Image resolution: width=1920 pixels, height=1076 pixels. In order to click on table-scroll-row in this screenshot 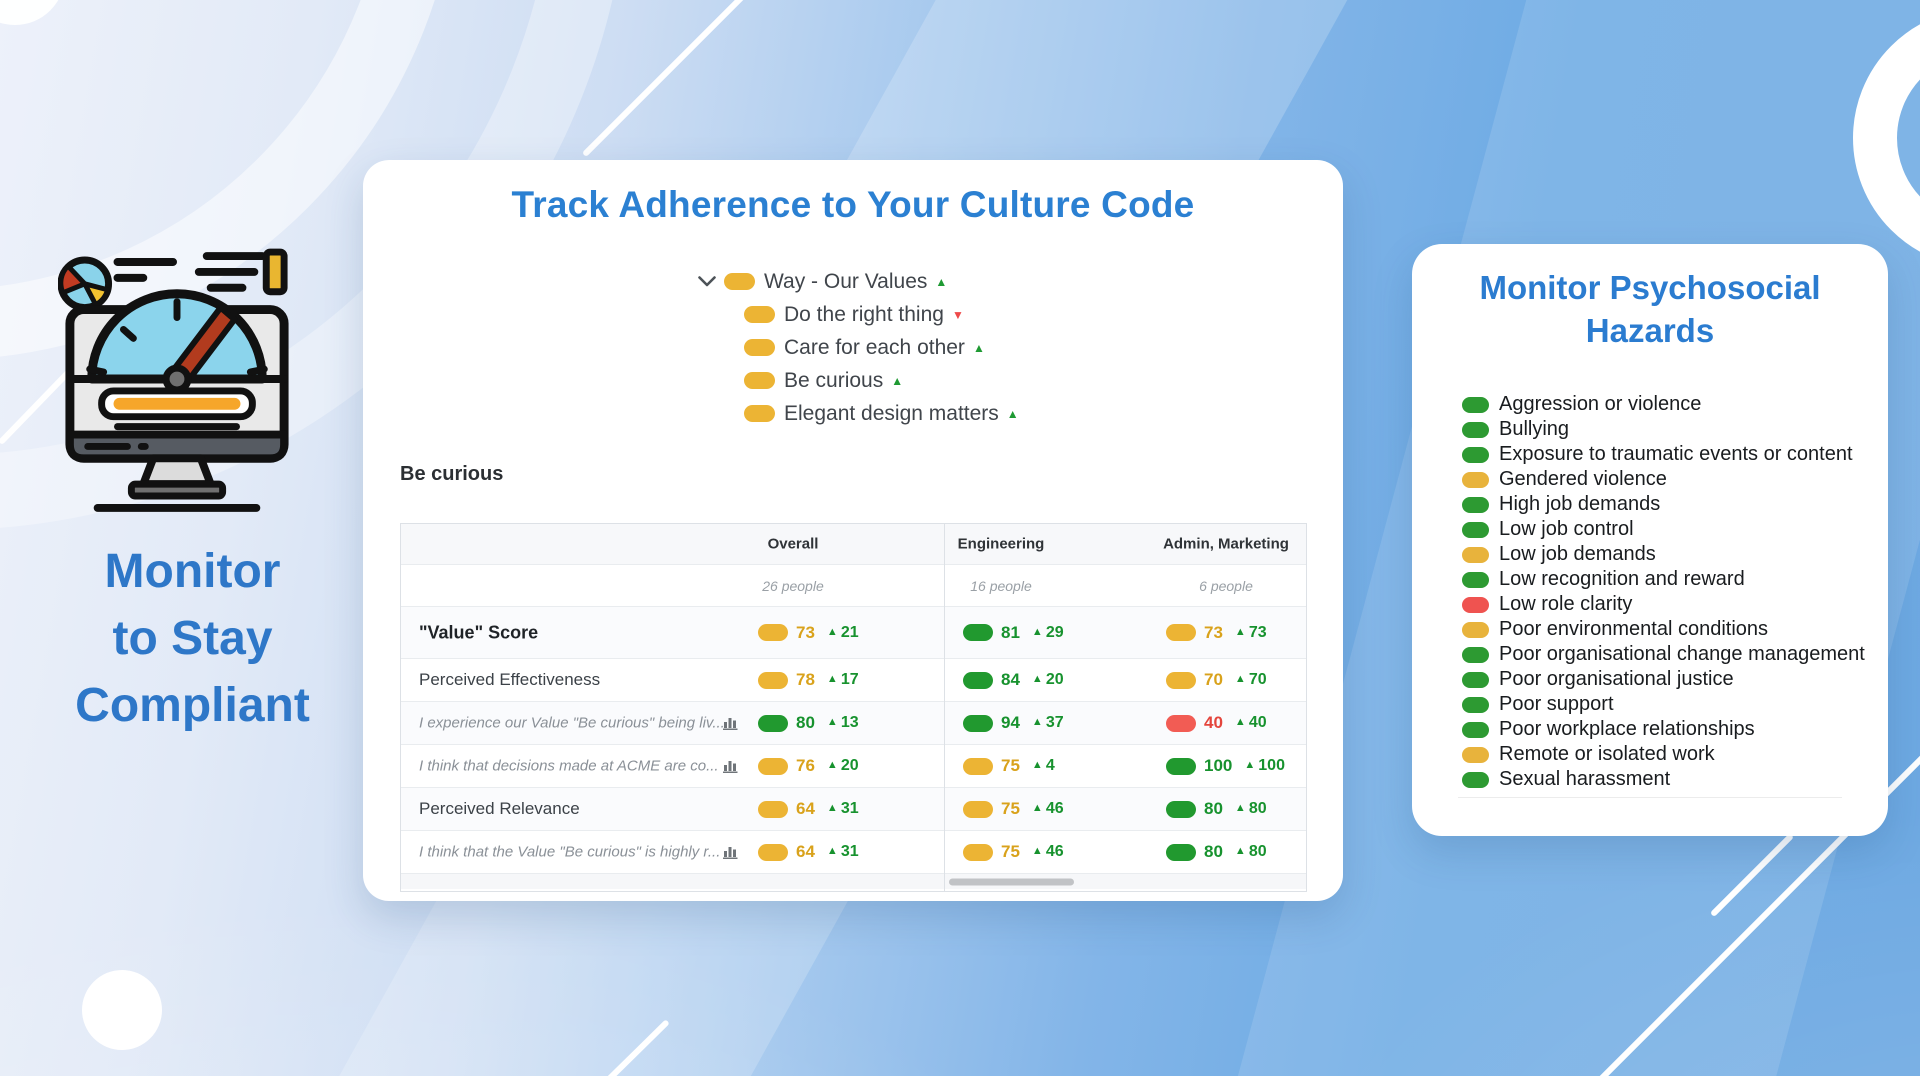, I will do `click(853, 881)`.